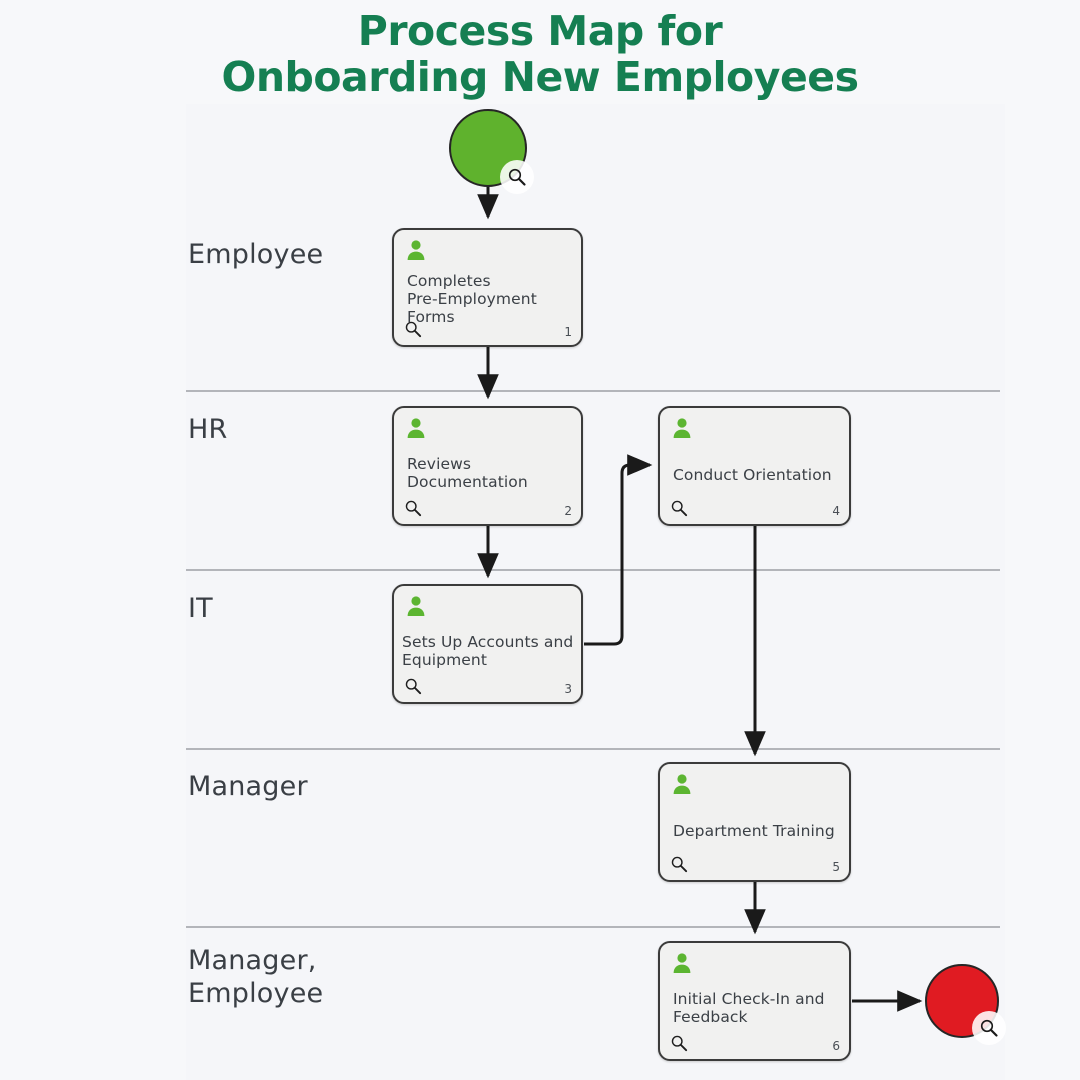 The image size is (1080, 1080). I want to click on task-node-1: Completes Pre-Employment Forms 1, so click(487, 287).